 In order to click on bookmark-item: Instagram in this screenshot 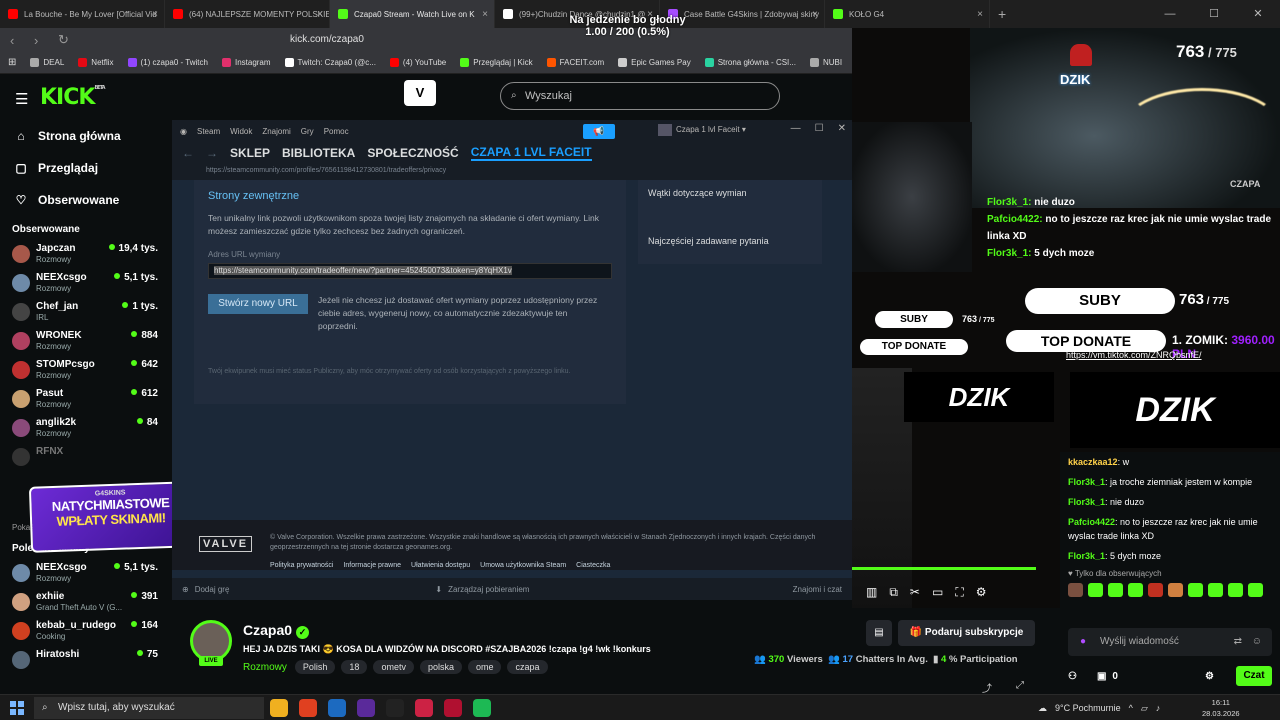, I will do `click(246, 62)`.